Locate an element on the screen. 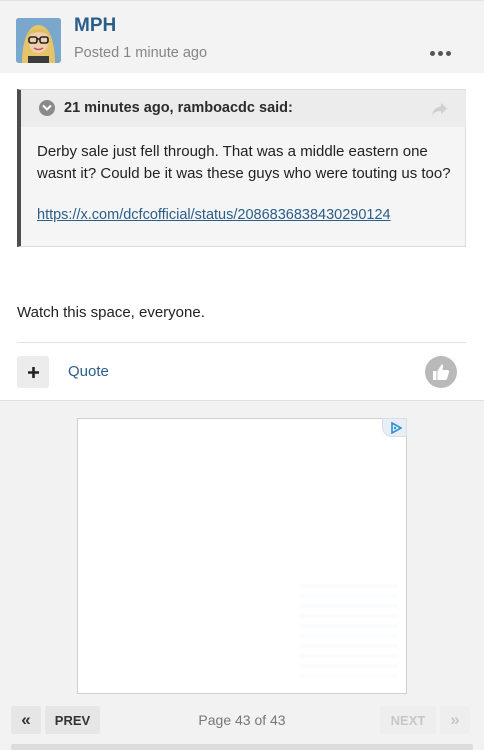 Image resolution: width=484 pixels, height=750 pixels. post-header: MPH Posted 1 minute ago is located at coordinates (242, 36).